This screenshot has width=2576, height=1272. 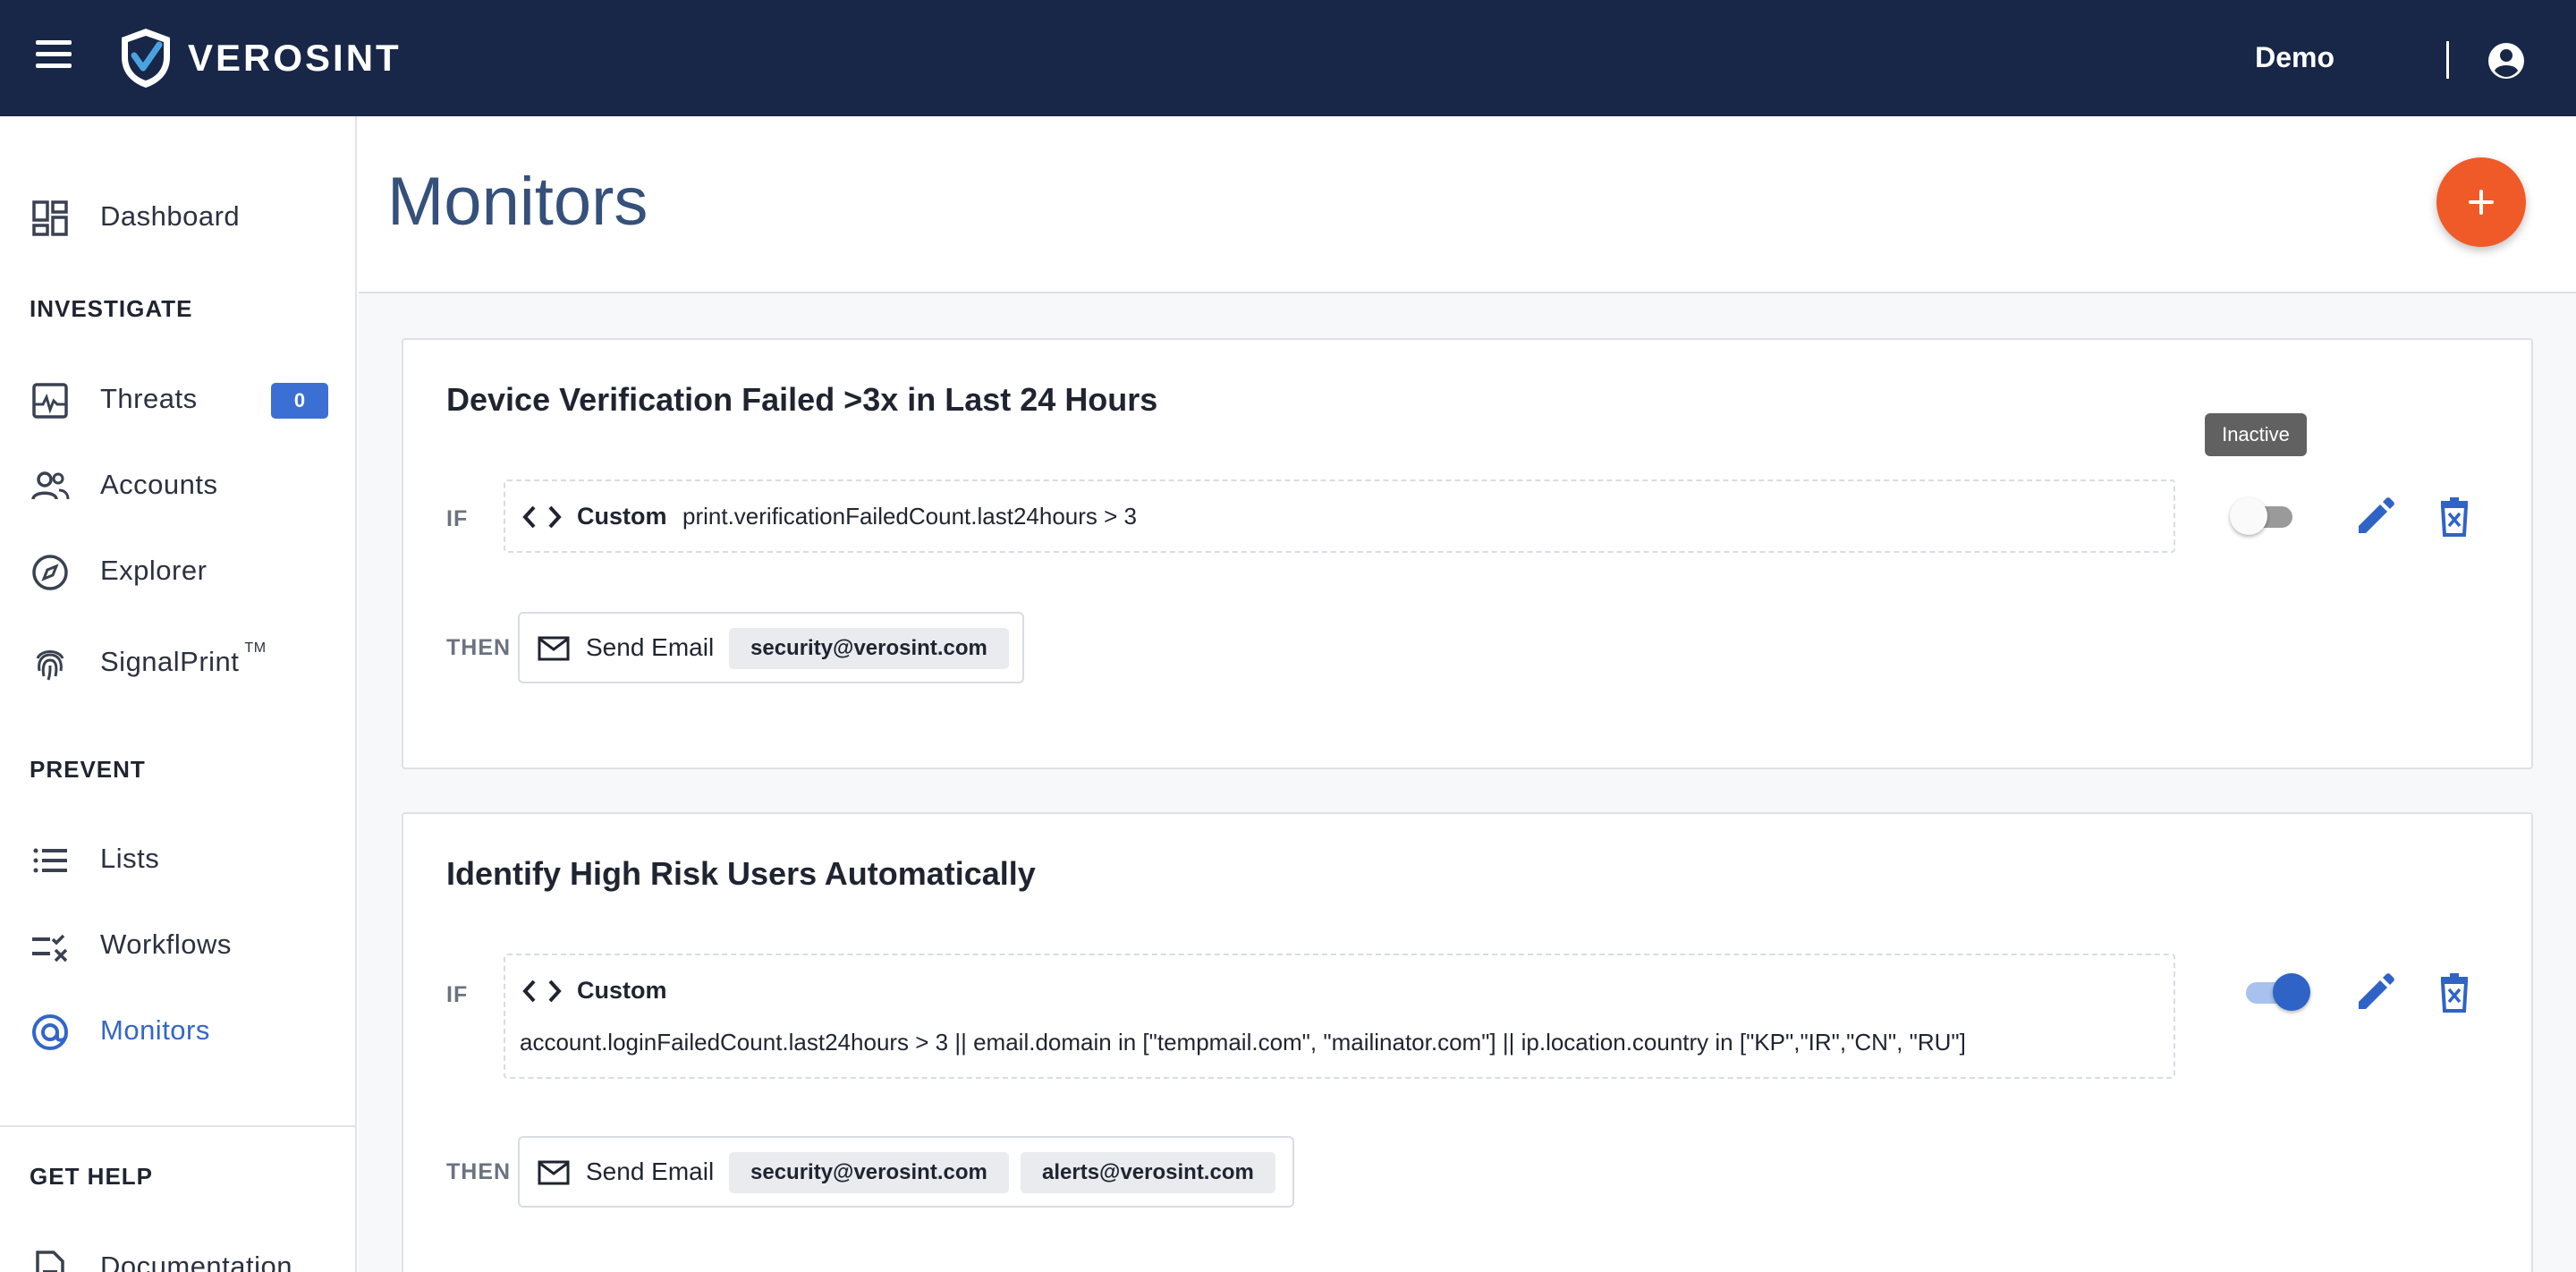 I want to click on brand-logo: VEROSINT, so click(x=260, y=58).